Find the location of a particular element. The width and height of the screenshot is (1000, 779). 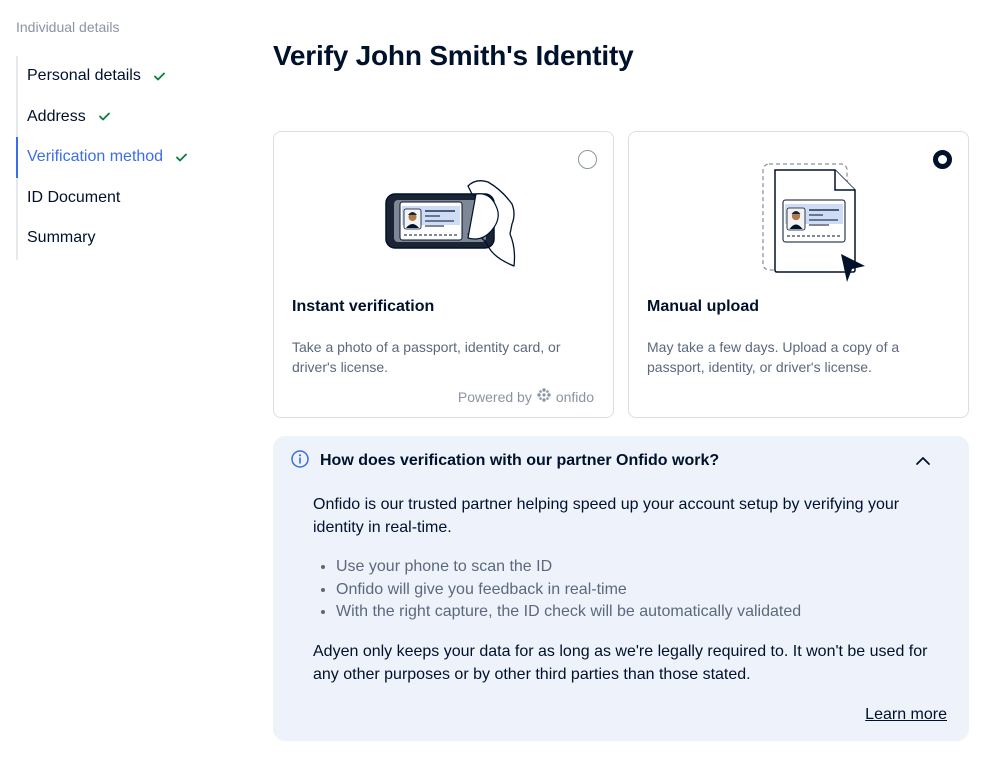

page-title: Verify John Smith's Identity is located at coordinates (453, 55).